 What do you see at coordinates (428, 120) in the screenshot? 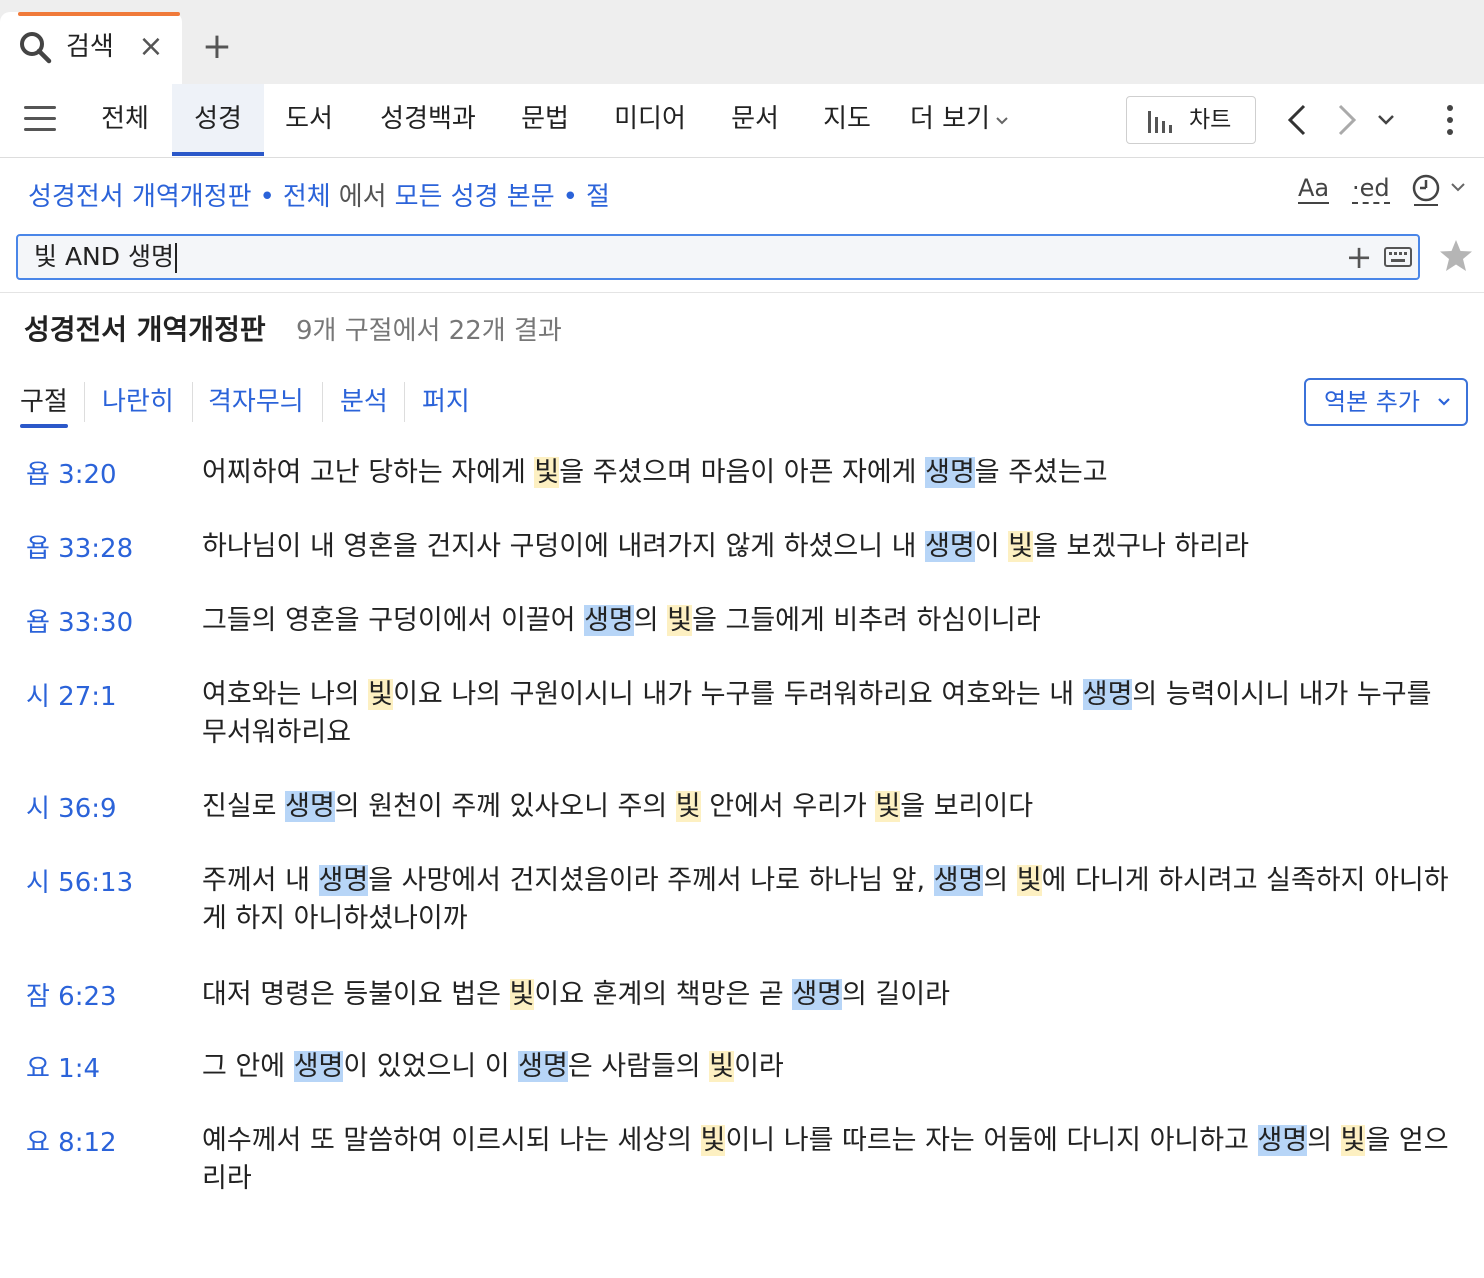
I see `nav-item-encyclopedia: 성경백과` at bounding box center [428, 120].